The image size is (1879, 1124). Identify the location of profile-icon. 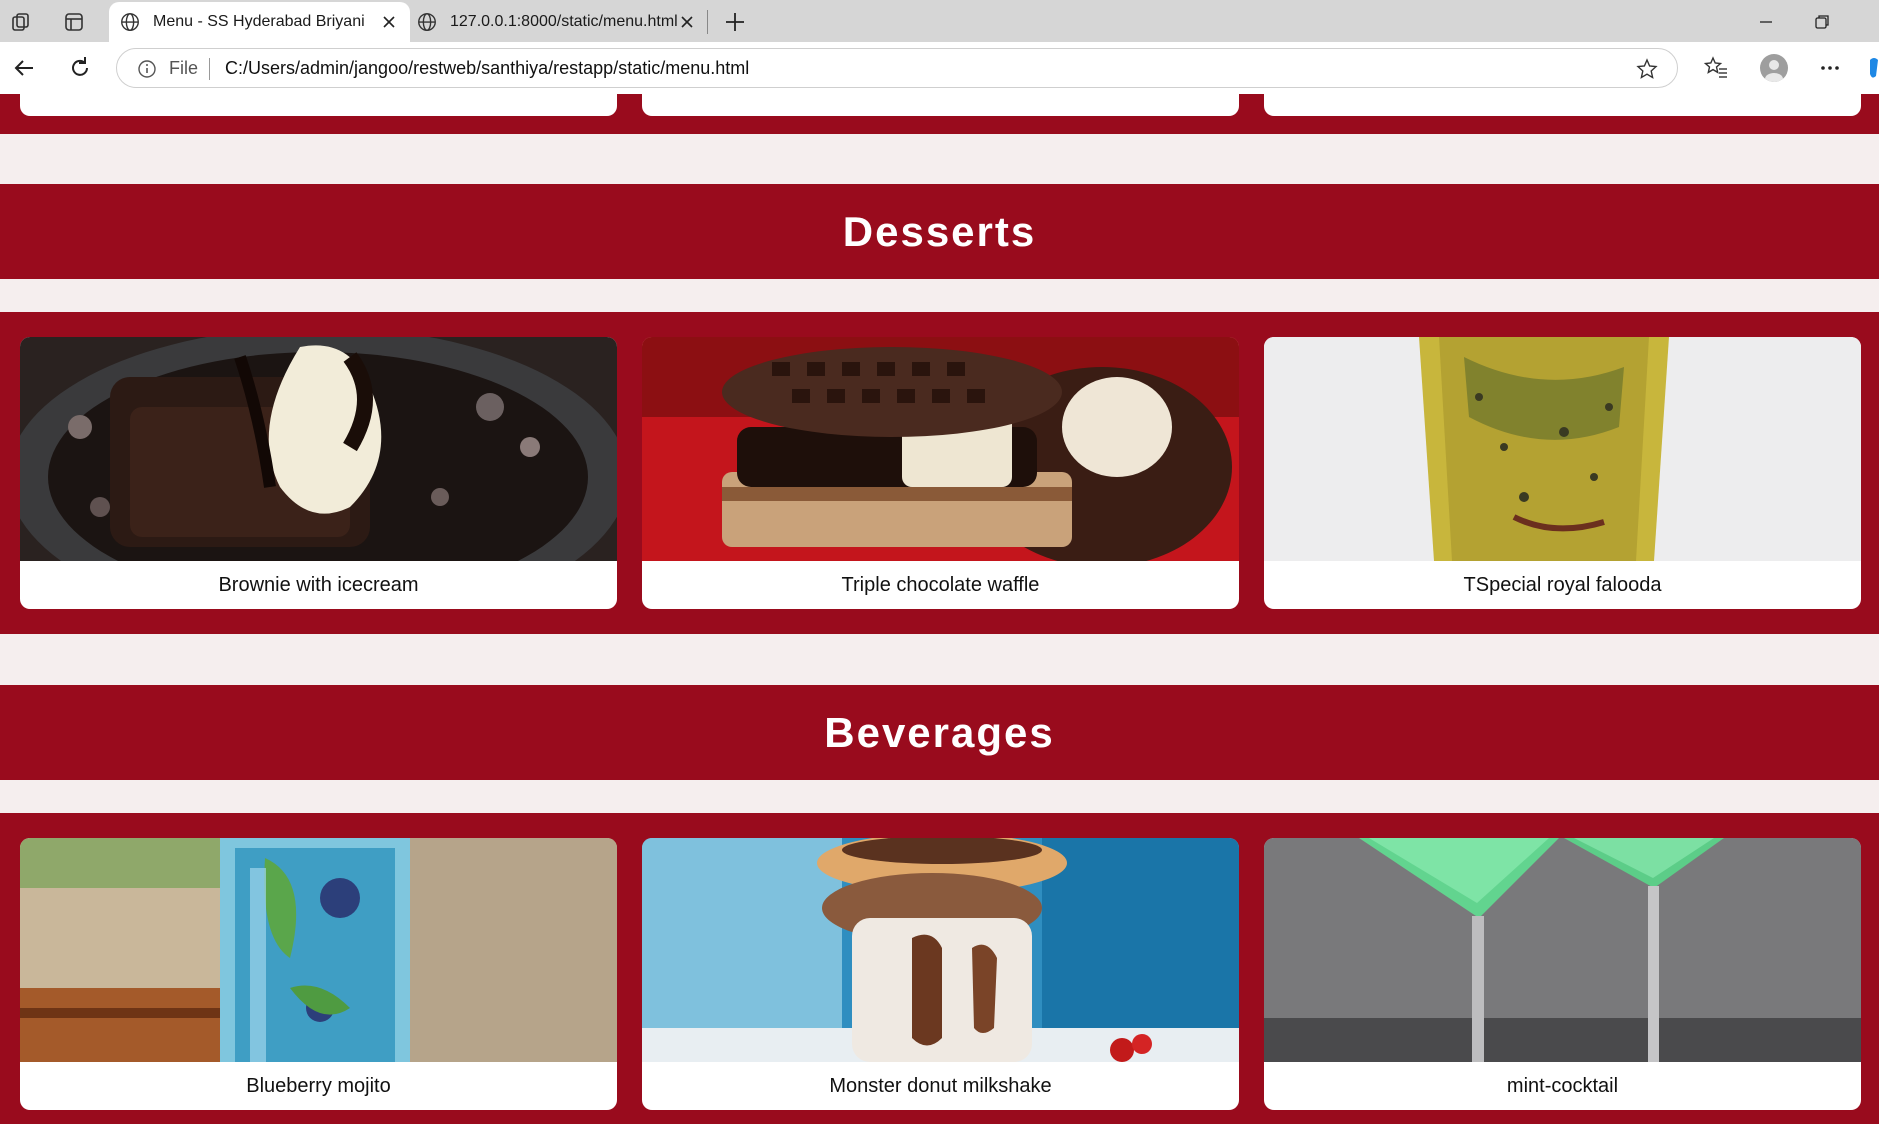
(1774, 71).